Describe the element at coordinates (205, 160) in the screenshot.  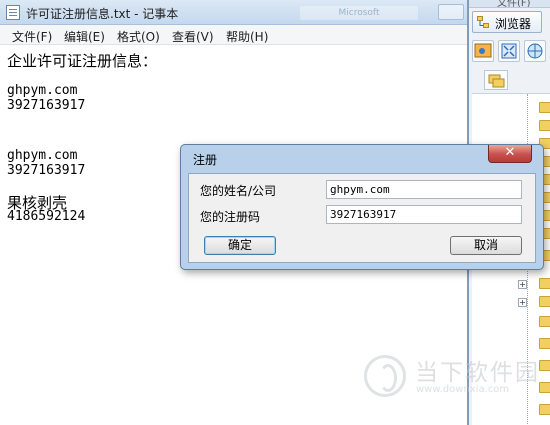
I see `dialog-title: 注册` at that location.